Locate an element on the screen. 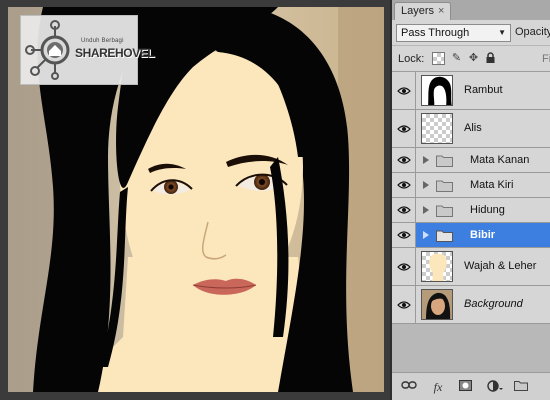  layers-bottom-toolbar: fx is located at coordinates (471, 386).